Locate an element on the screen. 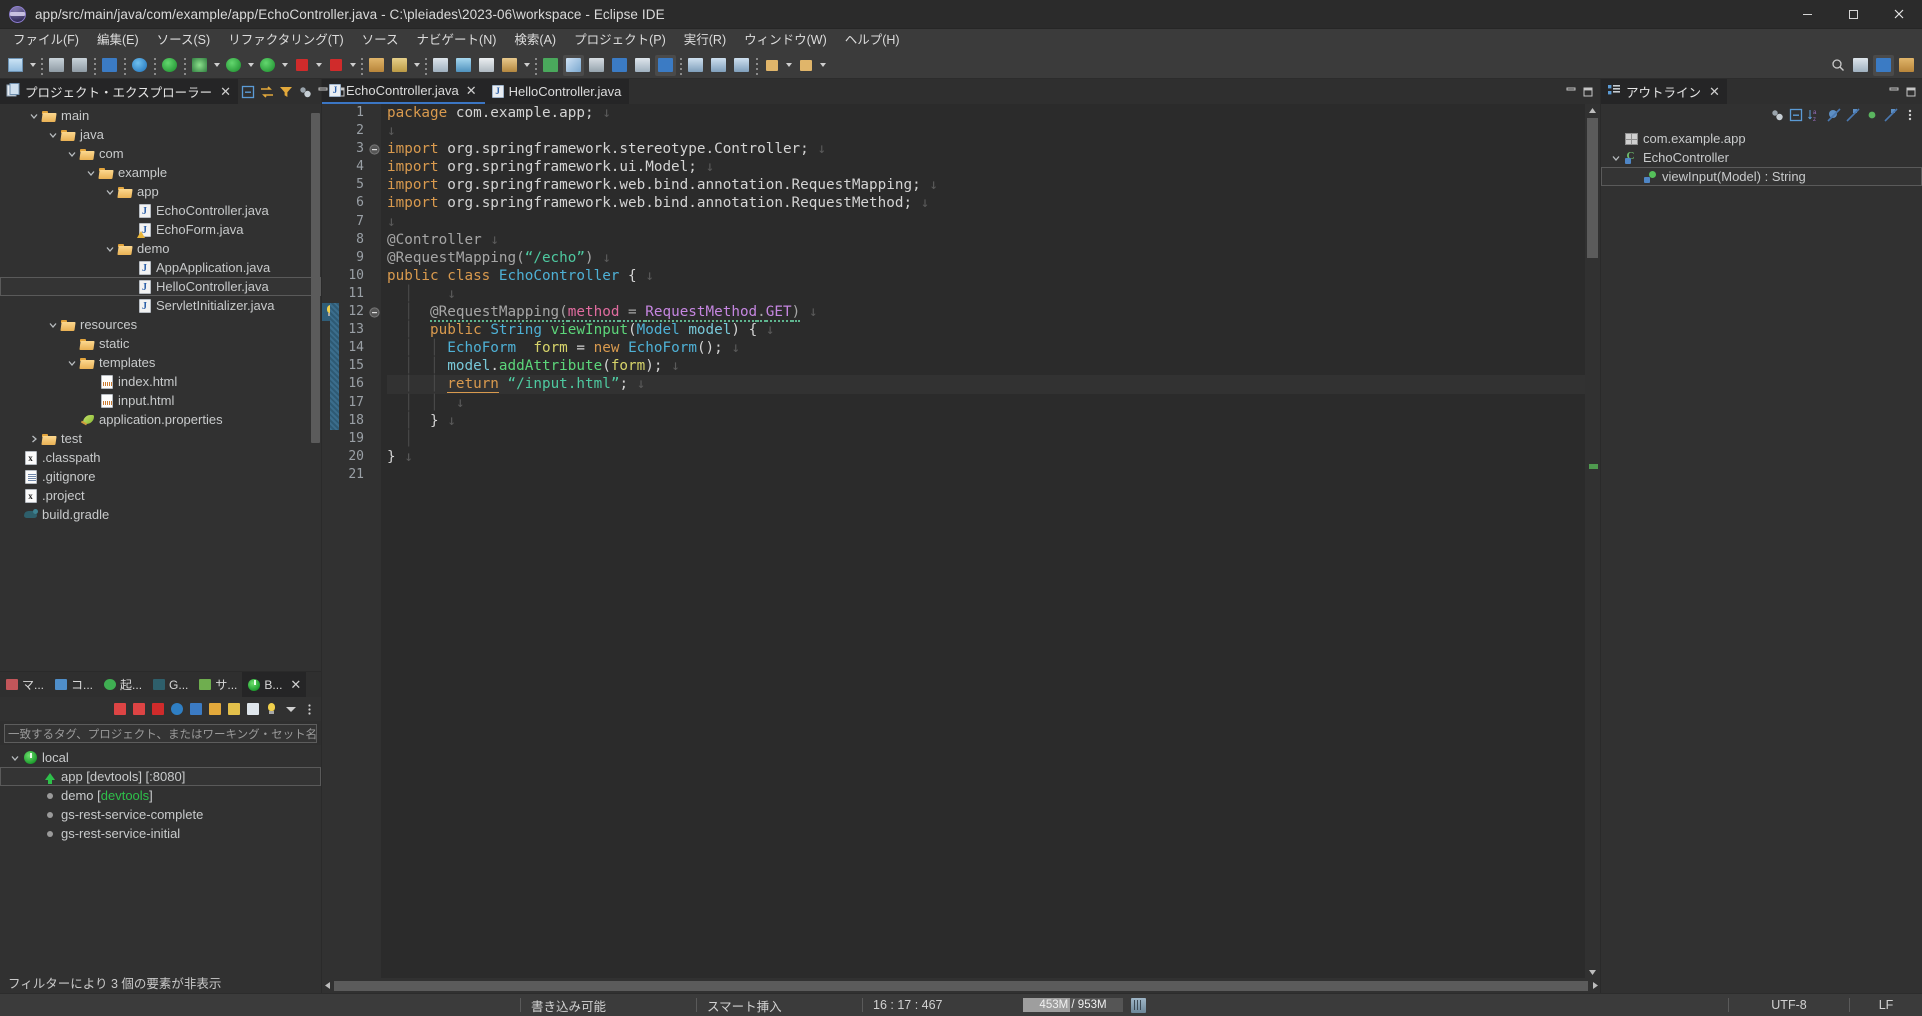 Image resolution: width=1922 pixels, height=1016 pixels. menu-run: 実行(R) is located at coordinates (705, 41).